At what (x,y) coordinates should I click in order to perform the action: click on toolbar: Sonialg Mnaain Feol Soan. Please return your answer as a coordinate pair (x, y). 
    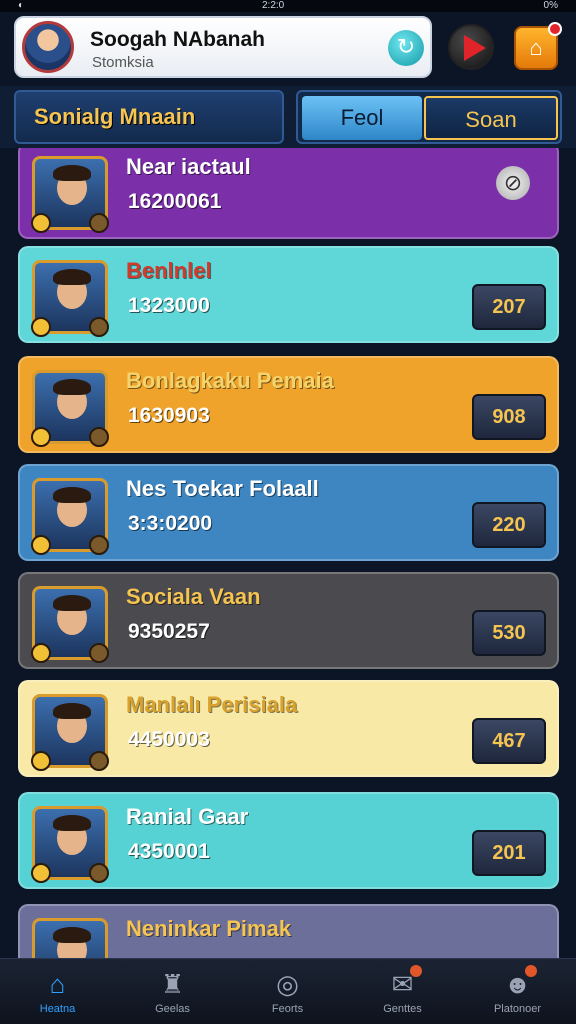
    Looking at the image, I should click on (288, 117).